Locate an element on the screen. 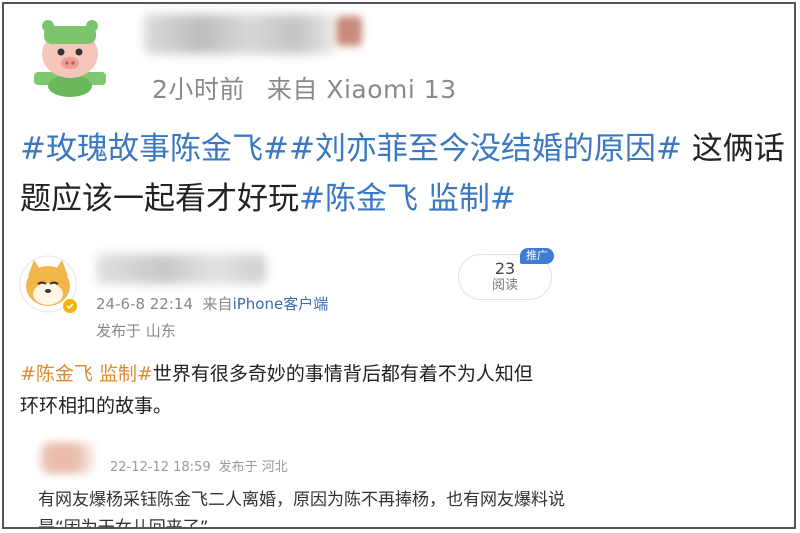 The height and width of the screenshot is (533, 800). promo-badge: 推广 is located at coordinates (537, 256).